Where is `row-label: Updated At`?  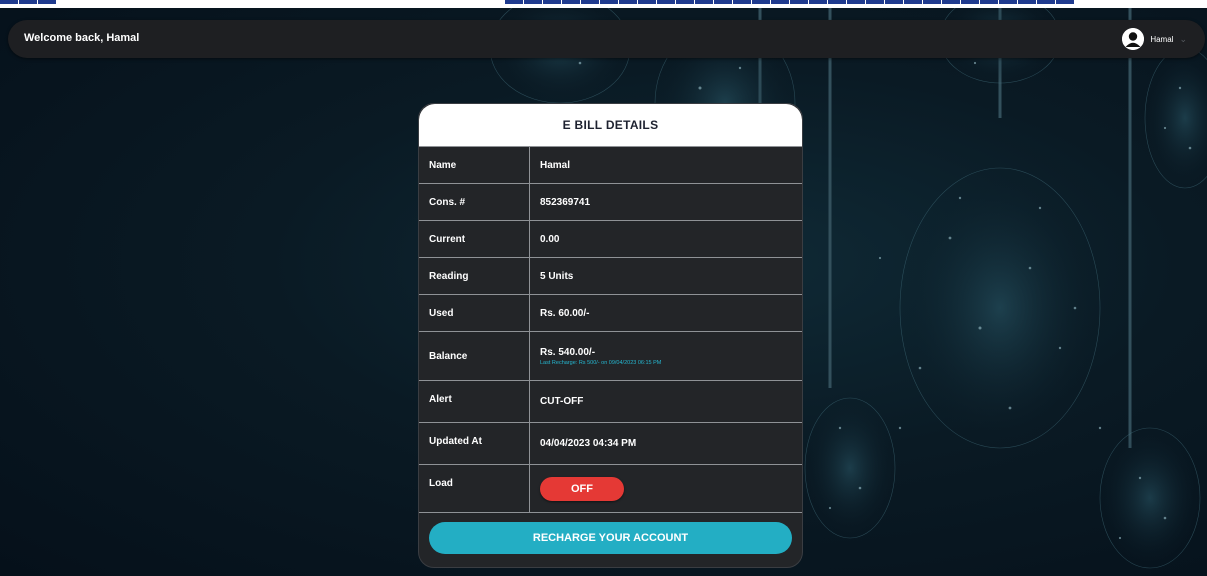 row-label: Updated At is located at coordinates (474, 443).